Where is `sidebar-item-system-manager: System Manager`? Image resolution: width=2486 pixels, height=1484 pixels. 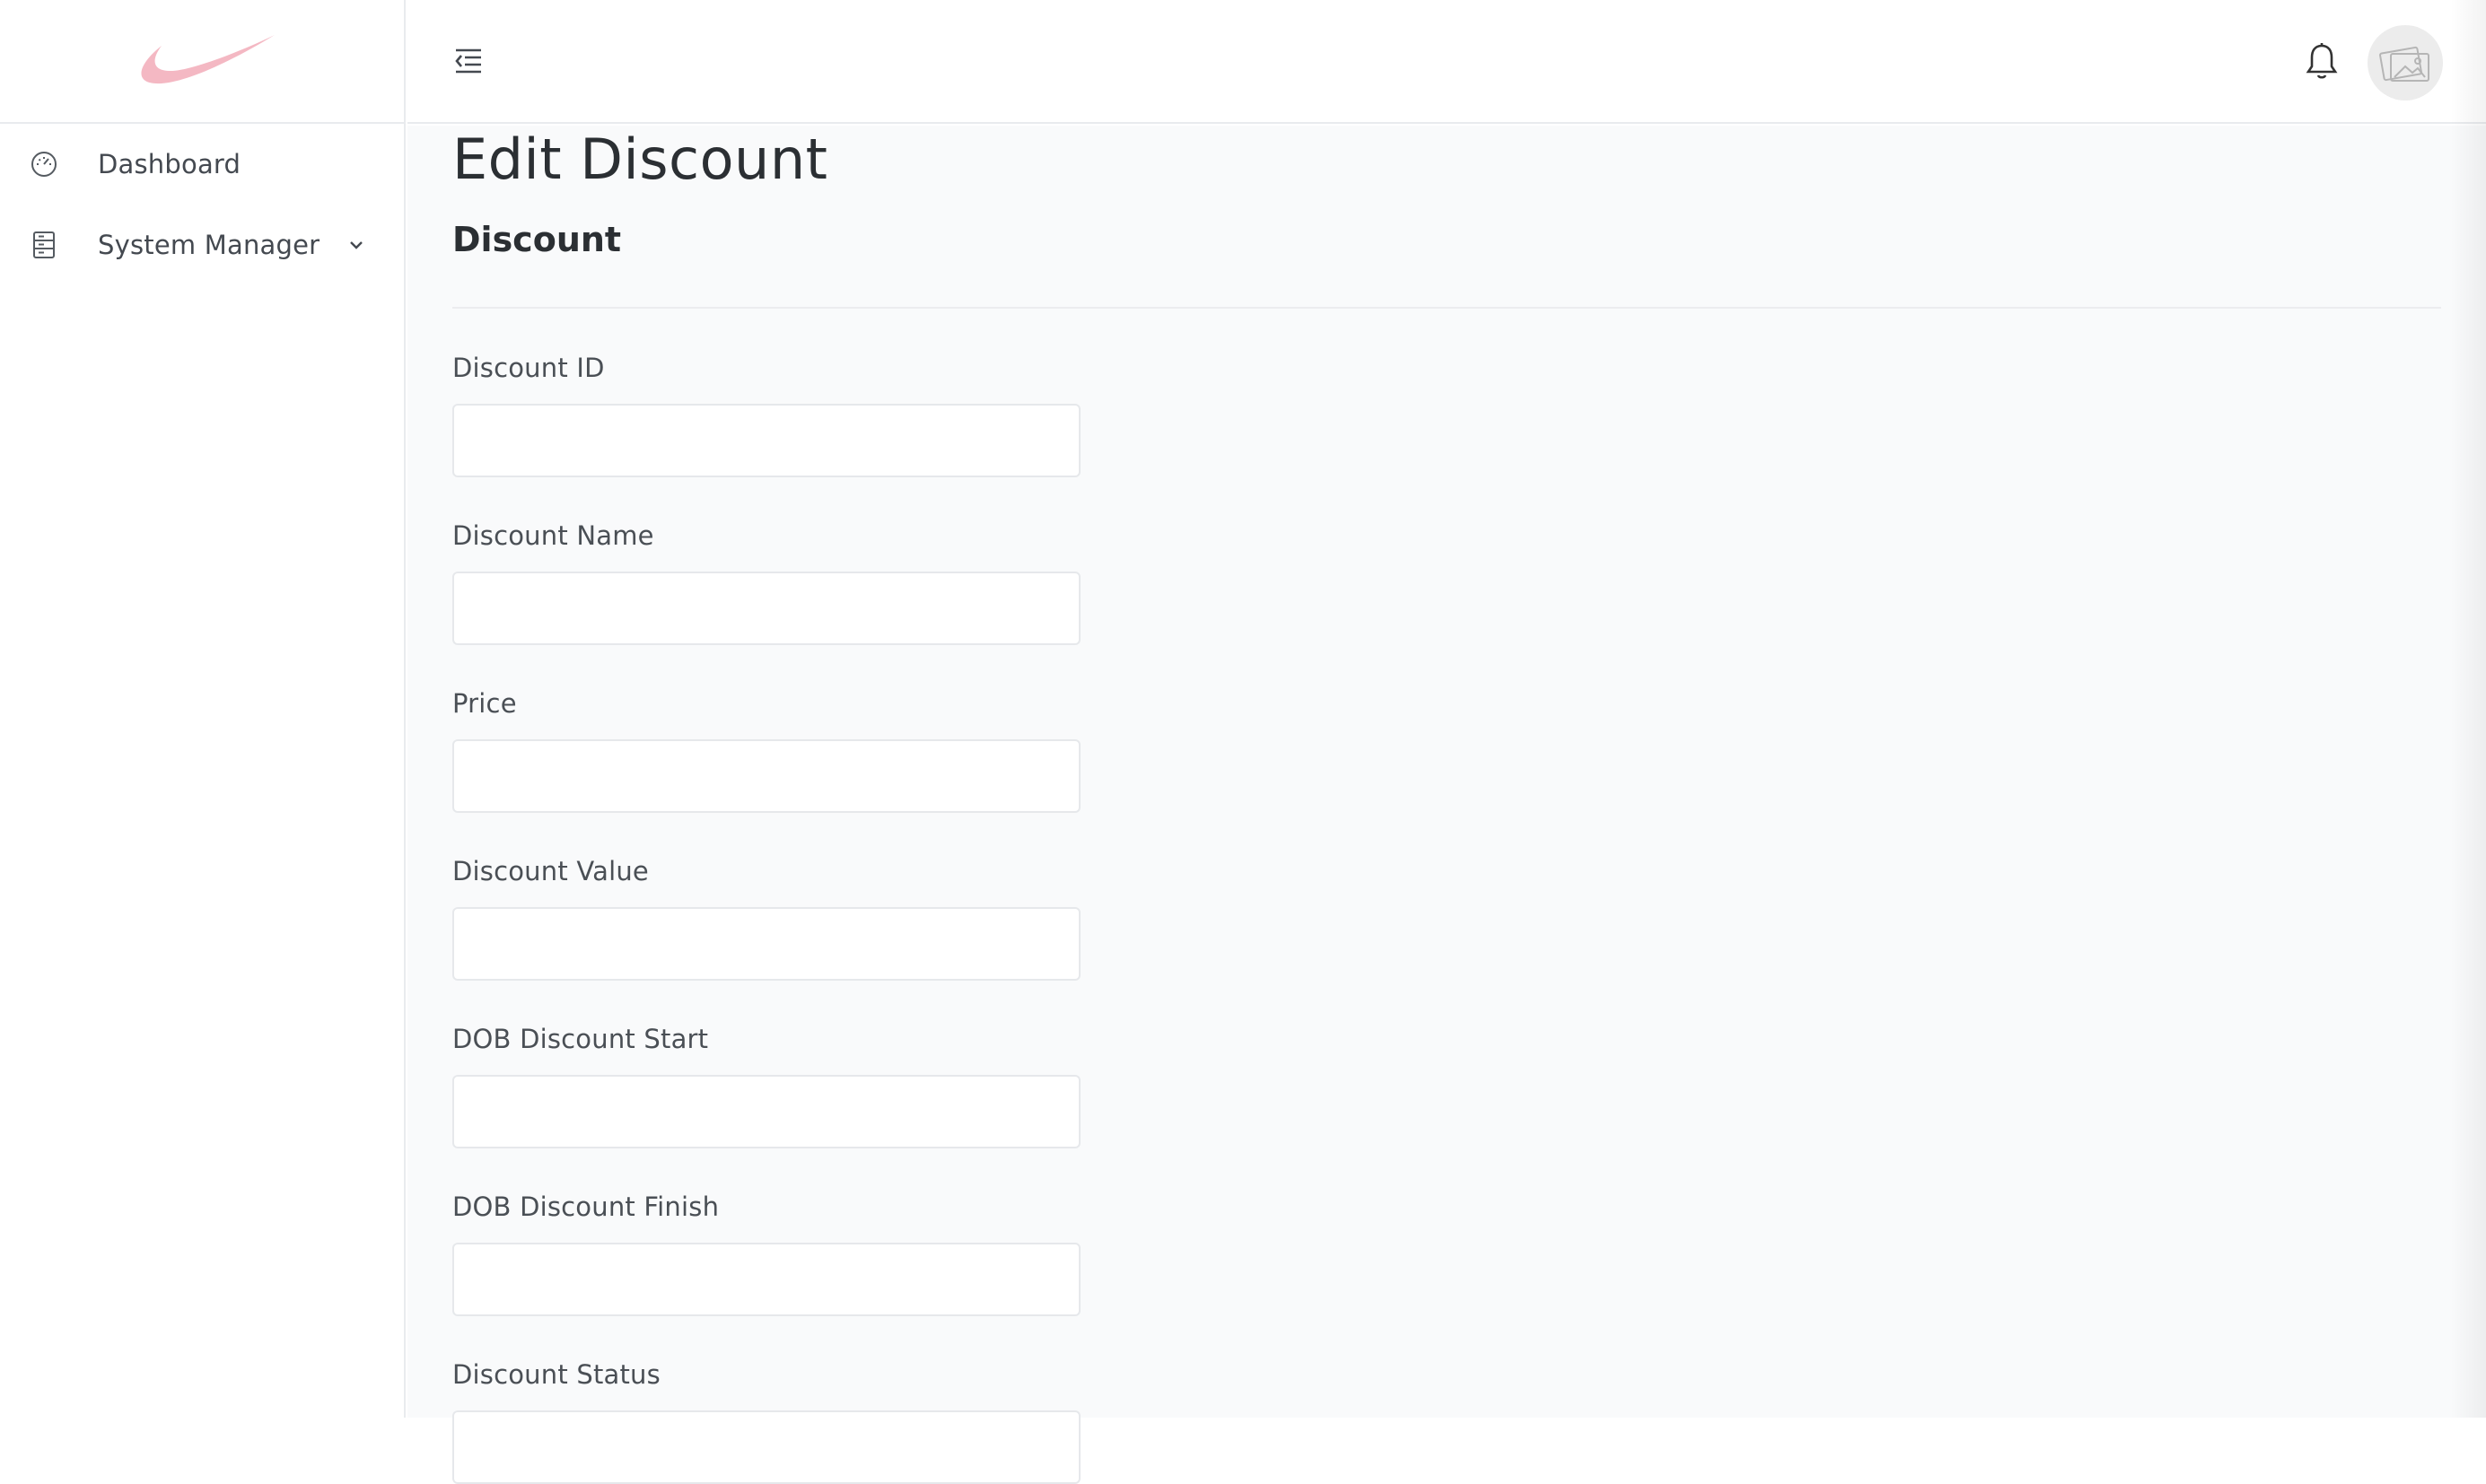 sidebar-item-system-manager: System Manager is located at coordinates (202, 245).